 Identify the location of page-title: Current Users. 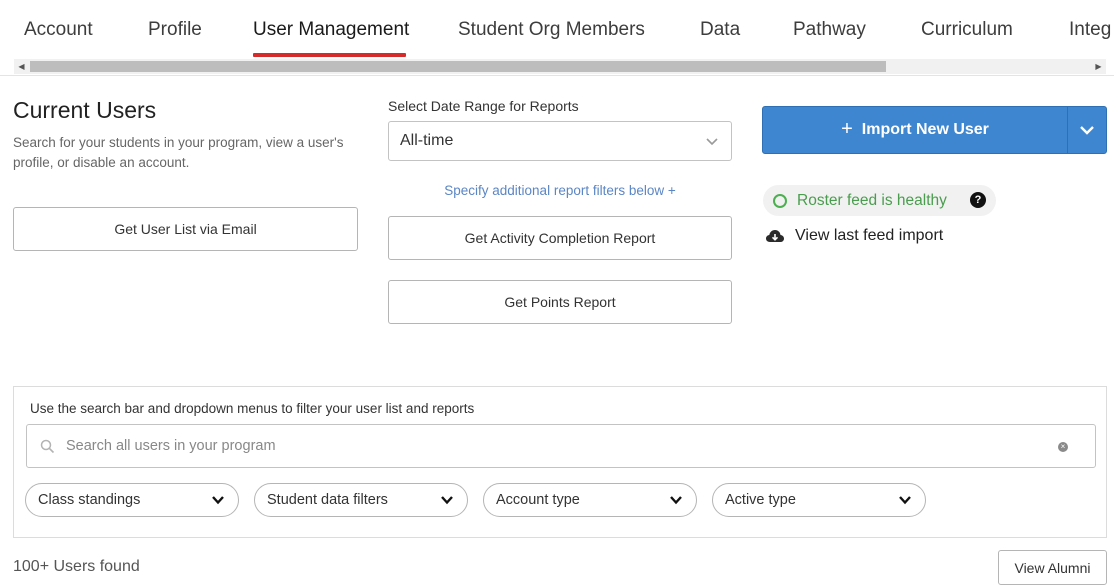
(85, 110).